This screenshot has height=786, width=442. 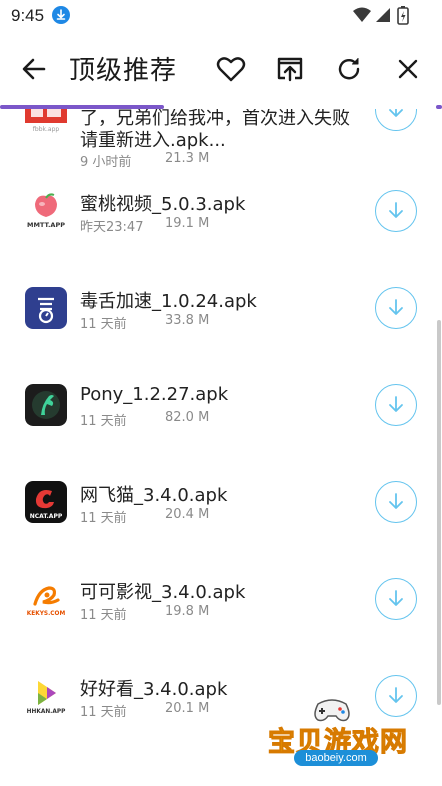 What do you see at coordinates (46, 308) in the screenshot?
I see `accelerator-logo-icon` at bounding box center [46, 308].